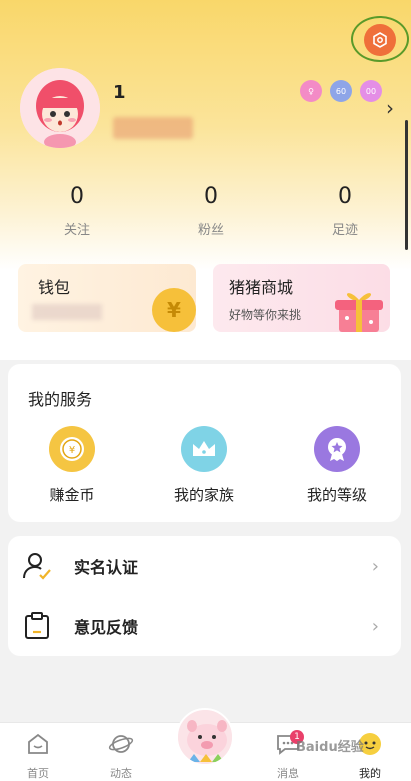 Image resolution: width=411 pixels, height=781 pixels. What do you see at coordinates (203, 495) in the screenshot?
I see `service-label: 我的家族` at bounding box center [203, 495].